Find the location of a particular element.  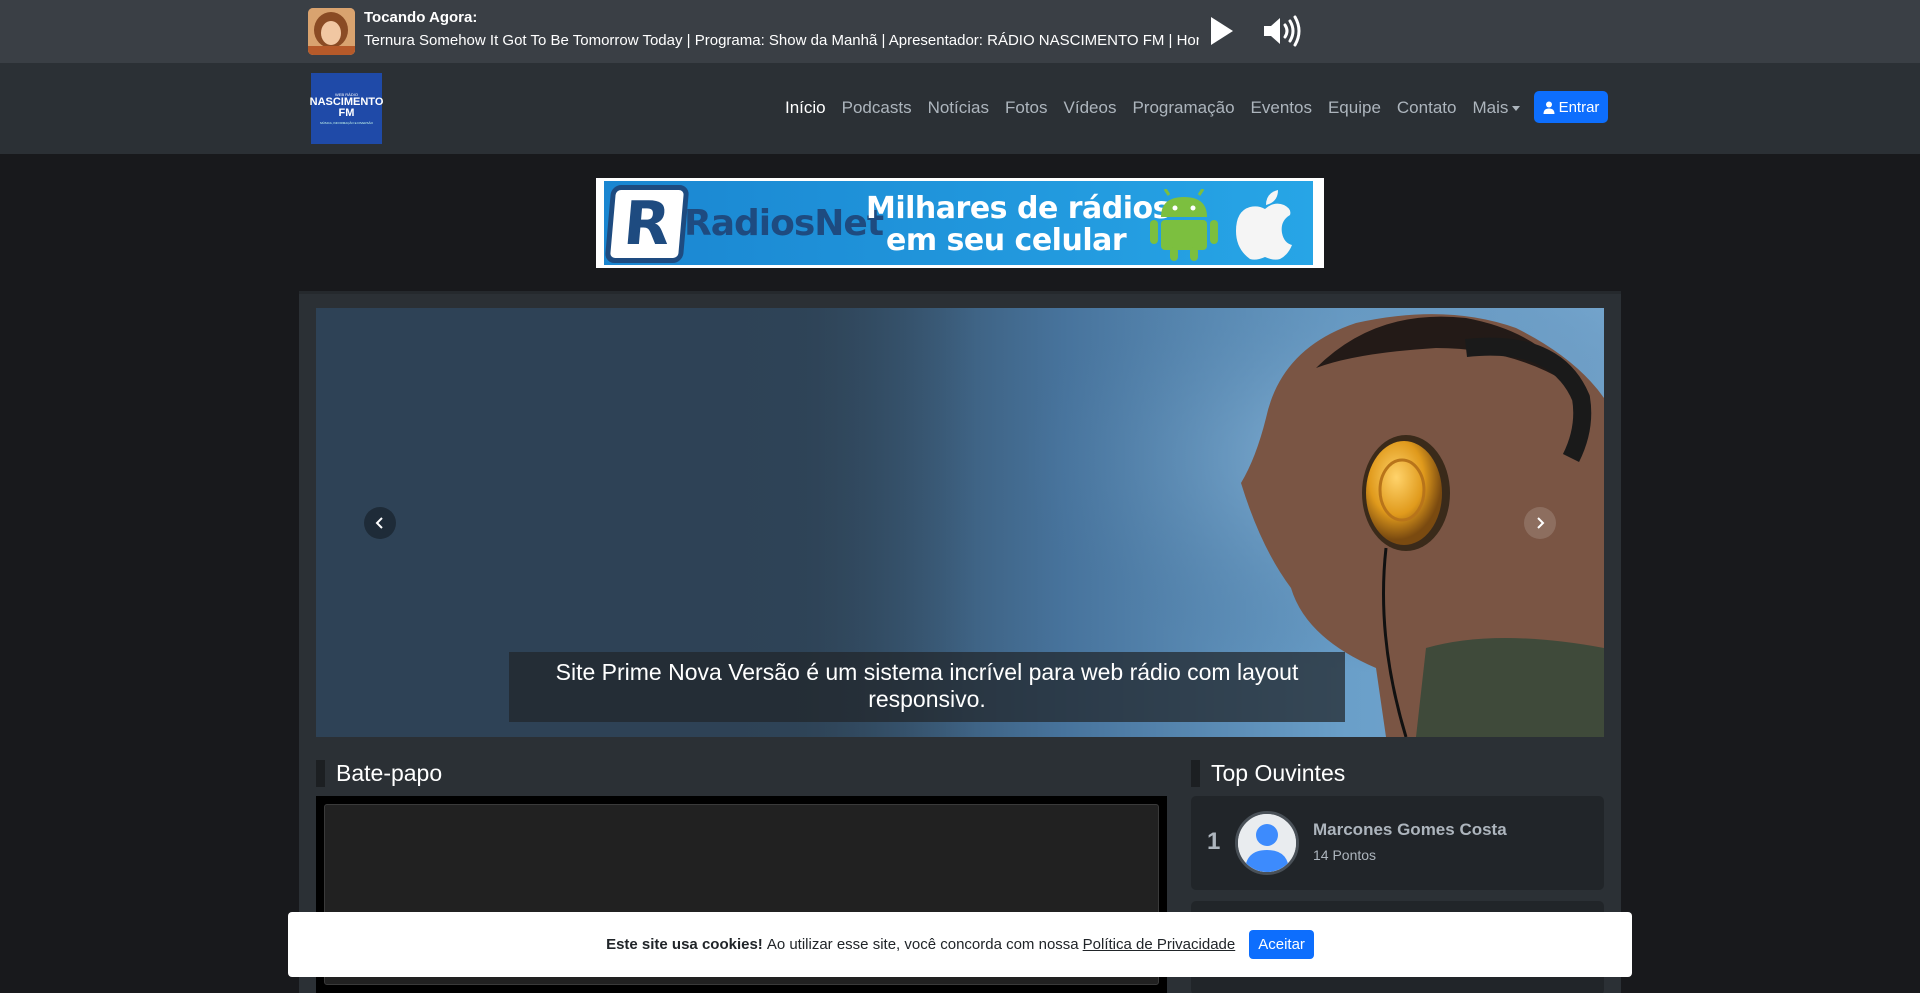

login-button: Entrar is located at coordinates (1571, 107).